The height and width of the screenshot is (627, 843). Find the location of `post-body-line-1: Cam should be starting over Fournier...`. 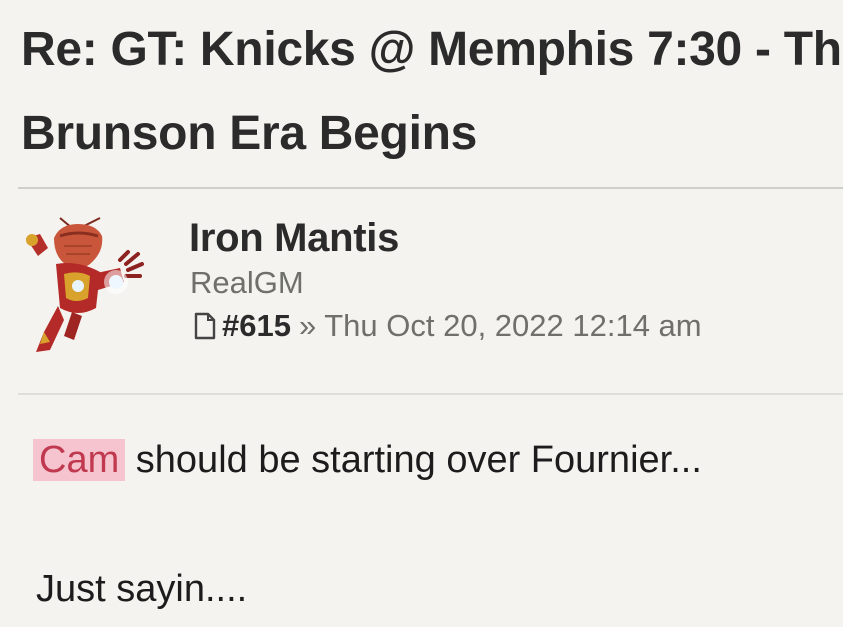

post-body-line-1: Cam should be starting over Fournier... is located at coordinates (434, 460).